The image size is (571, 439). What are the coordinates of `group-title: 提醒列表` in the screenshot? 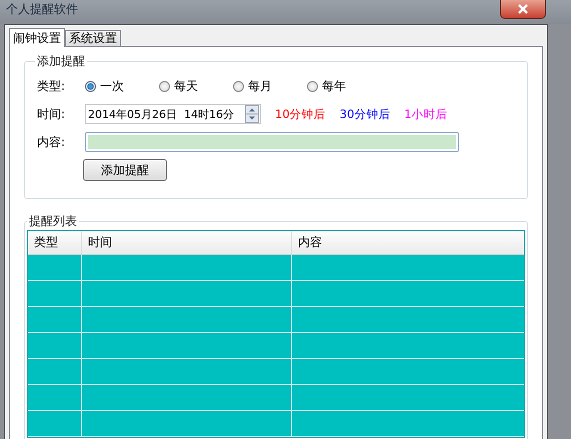 It's located at (53, 221).